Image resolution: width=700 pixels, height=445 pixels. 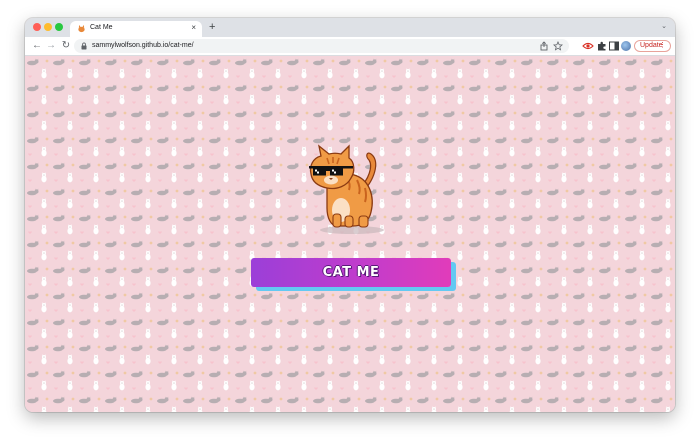 I want to click on extension-eye-icon, so click(x=588, y=46).